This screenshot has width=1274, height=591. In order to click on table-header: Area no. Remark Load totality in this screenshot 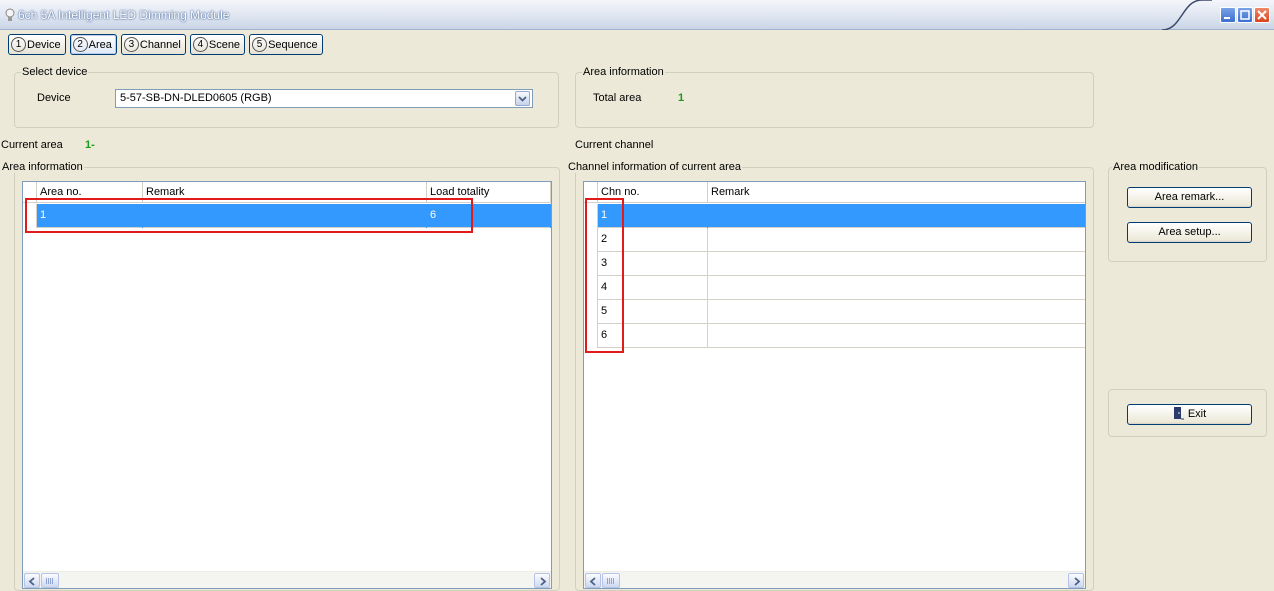, I will do `click(287, 192)`.